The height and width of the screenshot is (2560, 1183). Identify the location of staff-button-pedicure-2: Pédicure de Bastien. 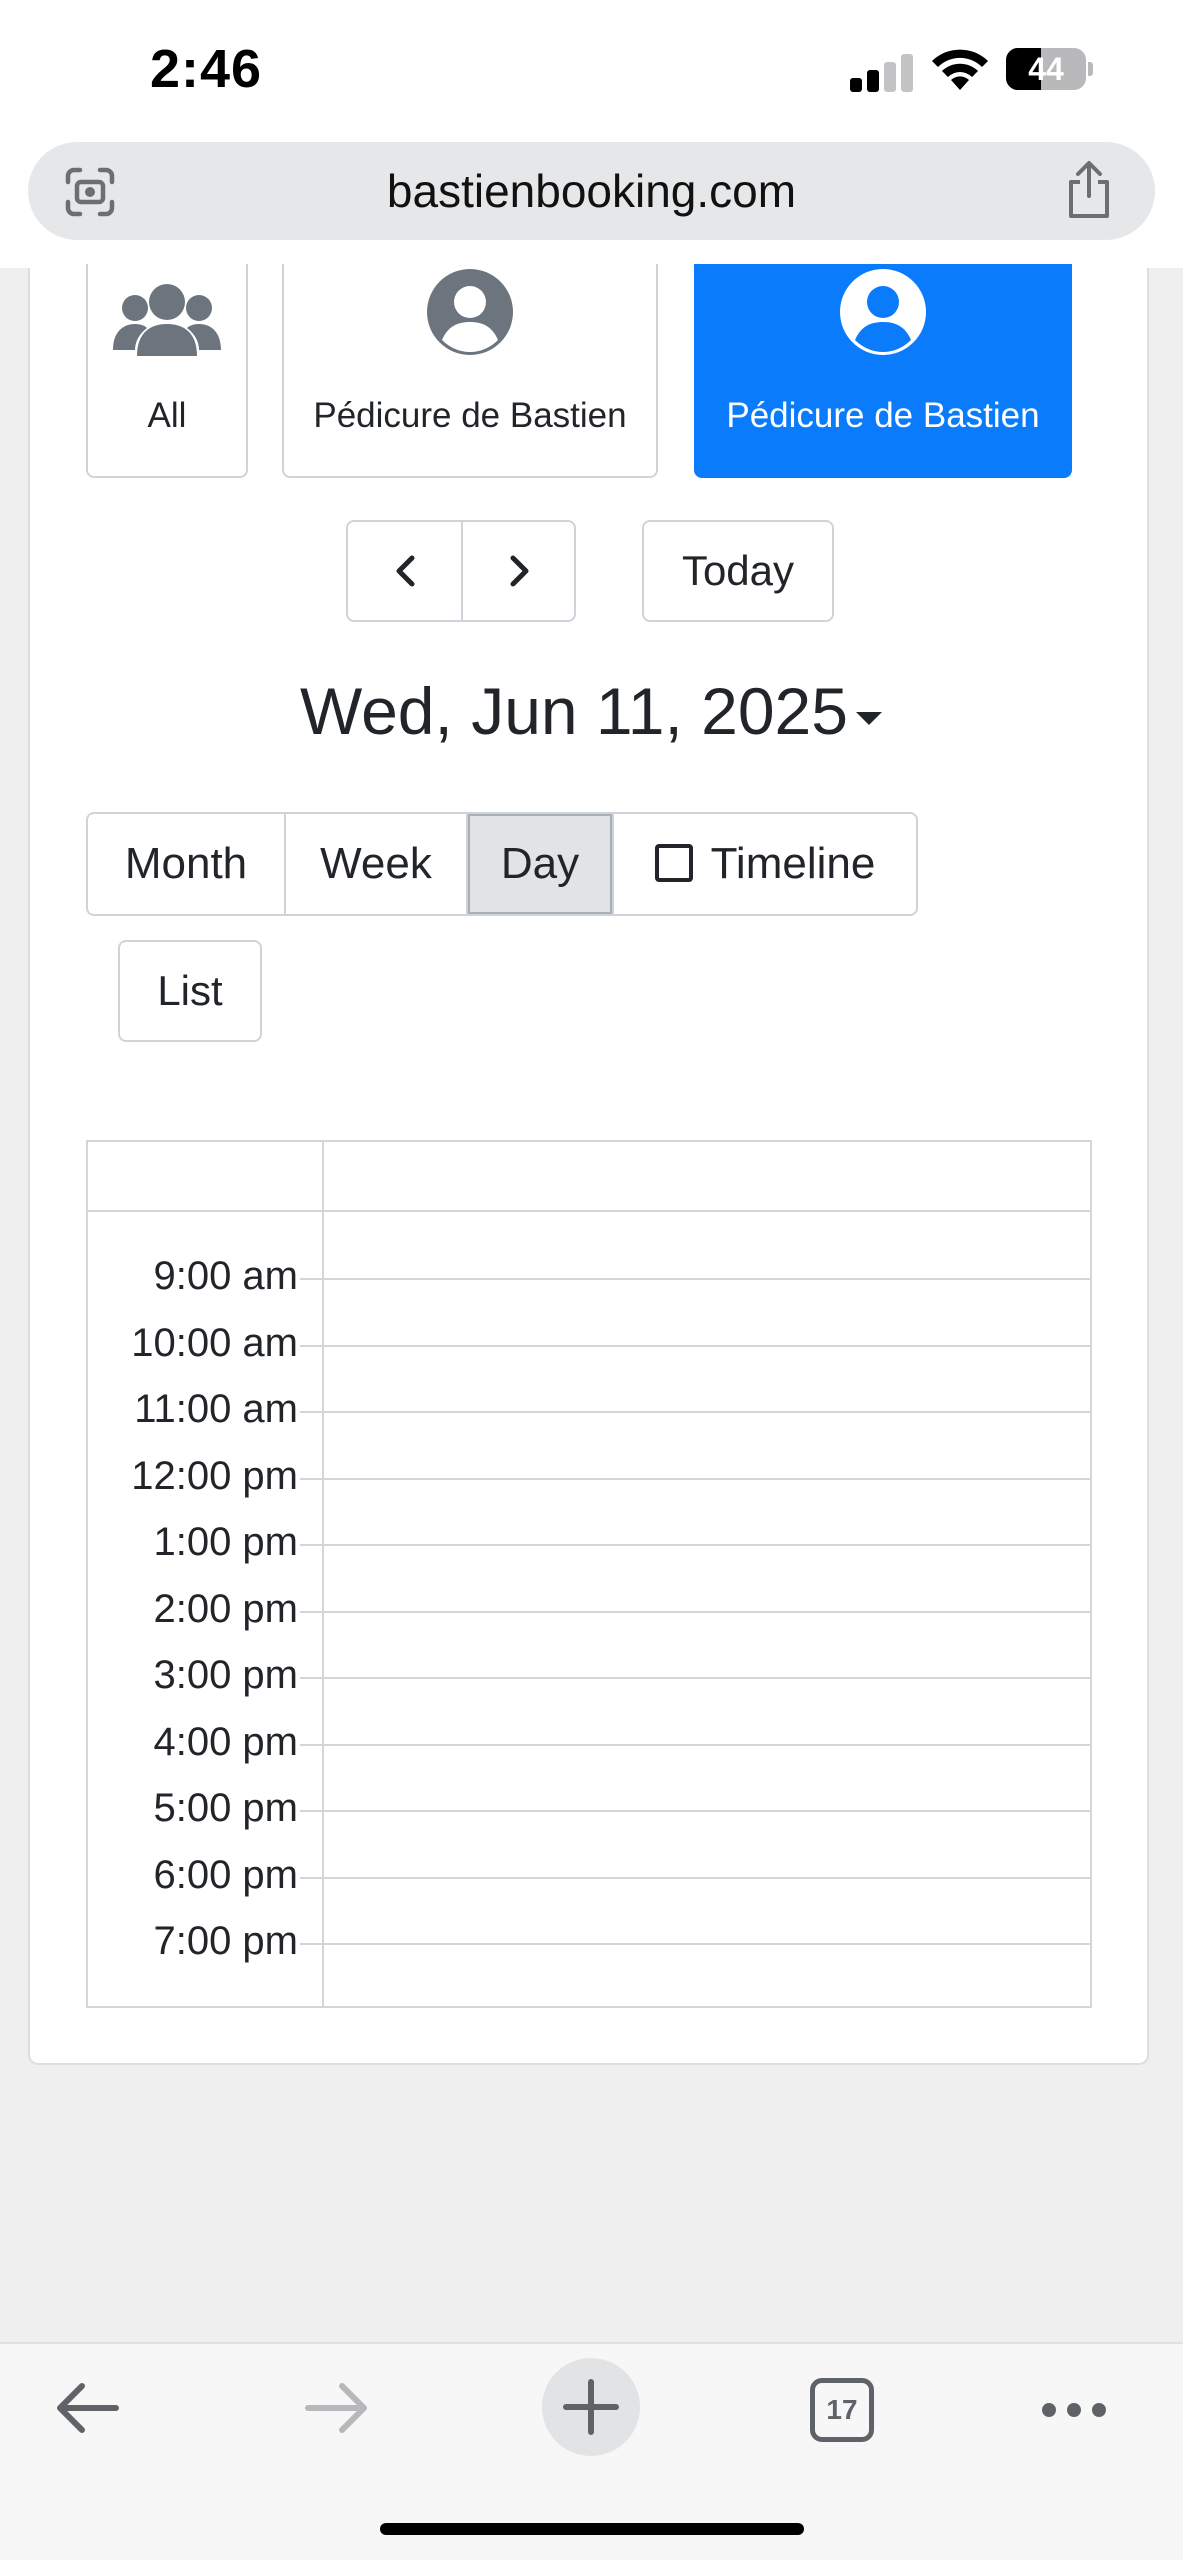
(883, 371).